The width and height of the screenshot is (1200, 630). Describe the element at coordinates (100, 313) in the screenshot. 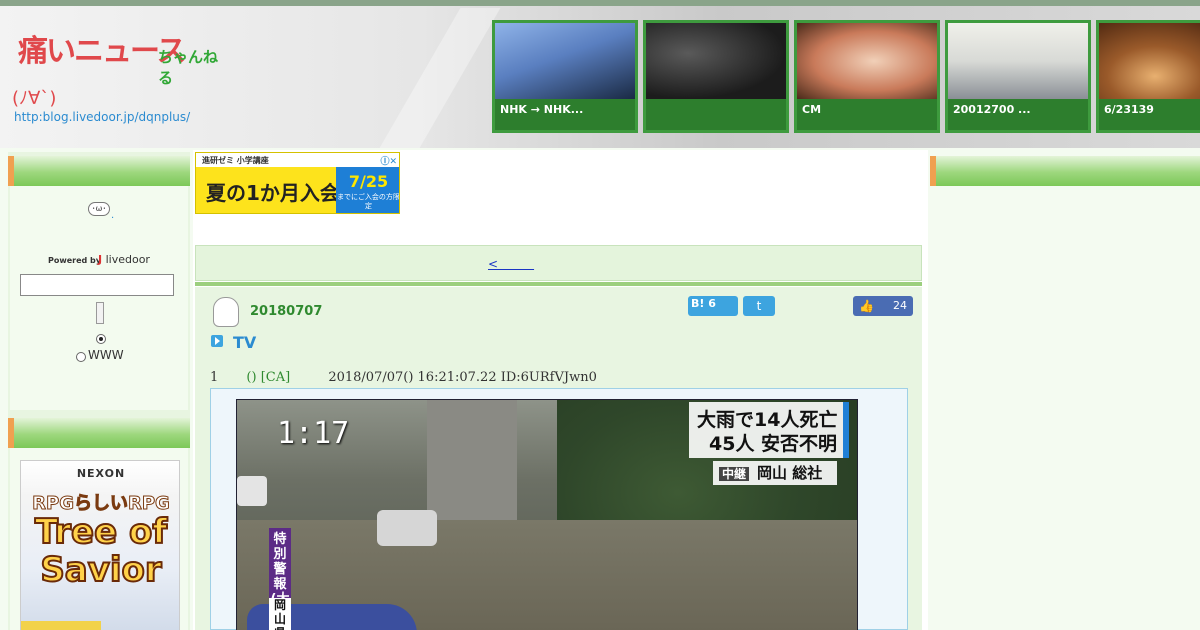

I see `search-button` at that location.